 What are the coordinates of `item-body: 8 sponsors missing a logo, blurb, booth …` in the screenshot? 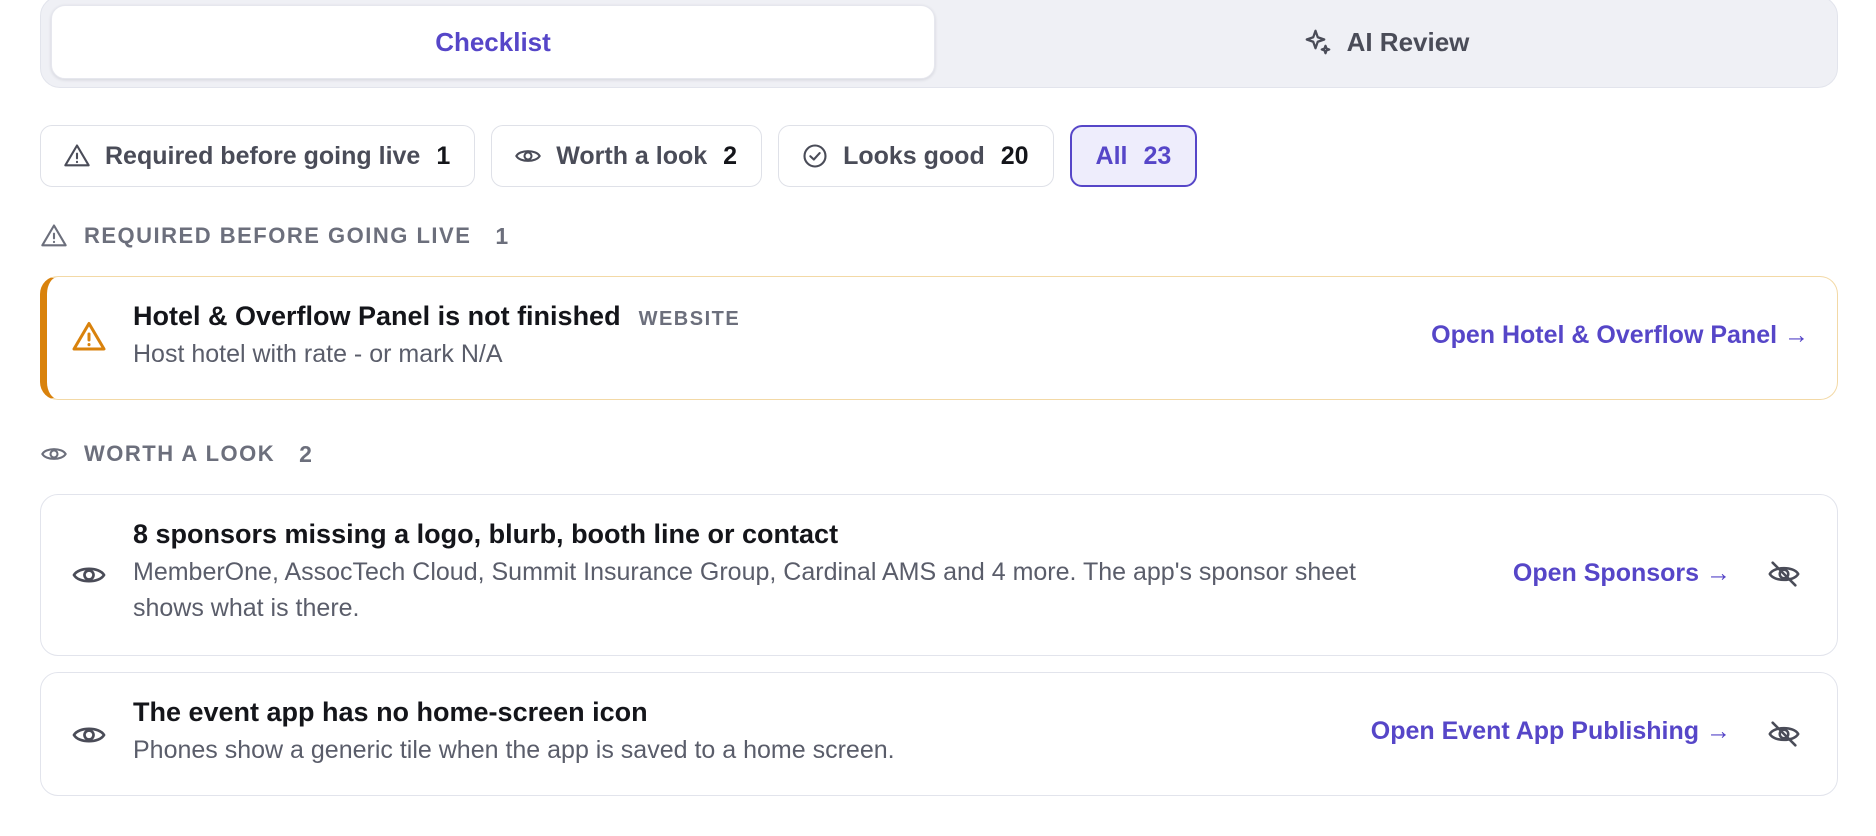 It's located at (744, 572).